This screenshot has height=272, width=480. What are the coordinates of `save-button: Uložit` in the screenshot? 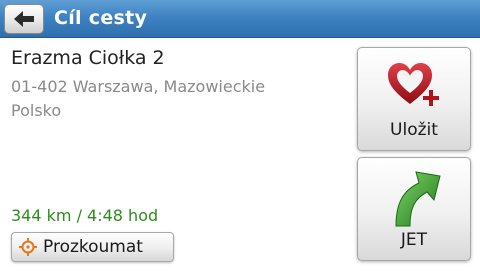 It's located at (414, 99).